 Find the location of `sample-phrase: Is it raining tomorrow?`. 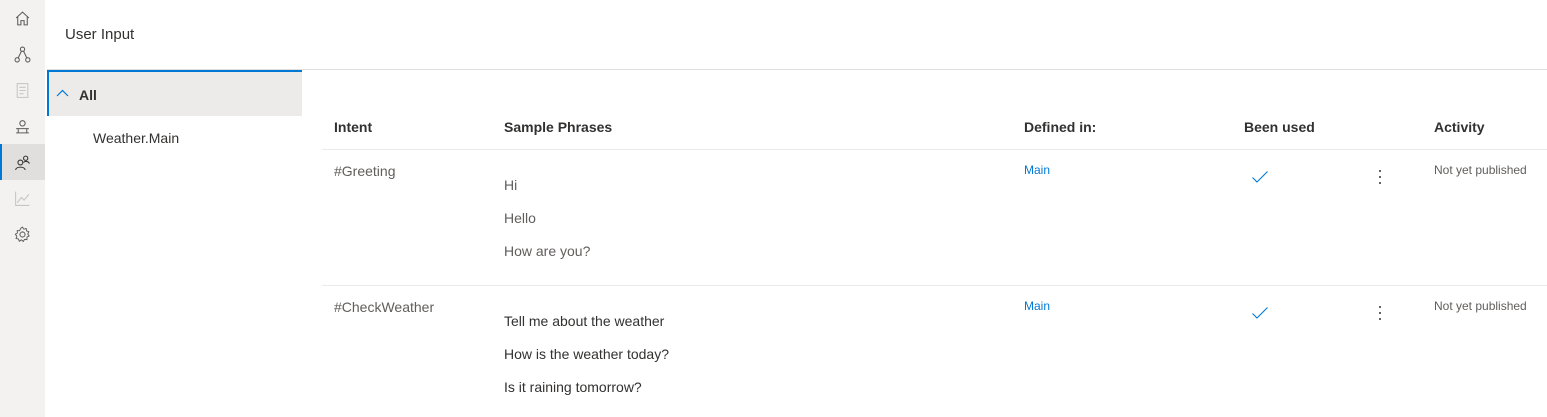

sample-phrase: Is it raining tomorrow? is located at coordinates (573, 387).